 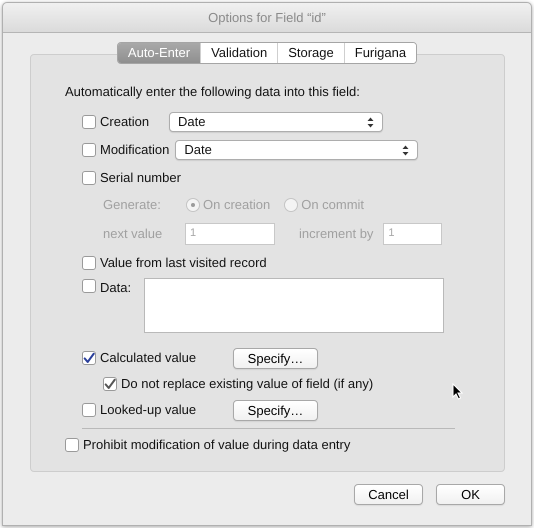 I want to click on data-field, so click(x=294, y=305).